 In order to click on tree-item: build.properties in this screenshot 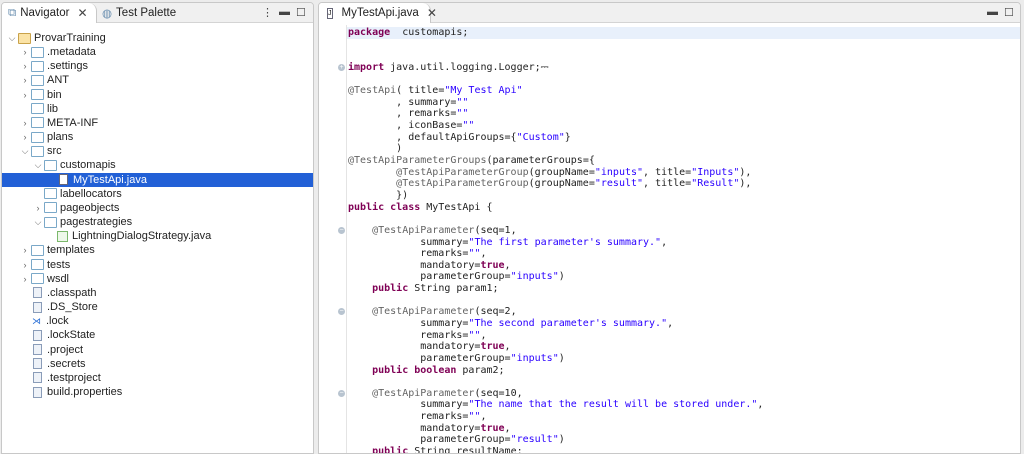, I will do `click(157, 392)`.